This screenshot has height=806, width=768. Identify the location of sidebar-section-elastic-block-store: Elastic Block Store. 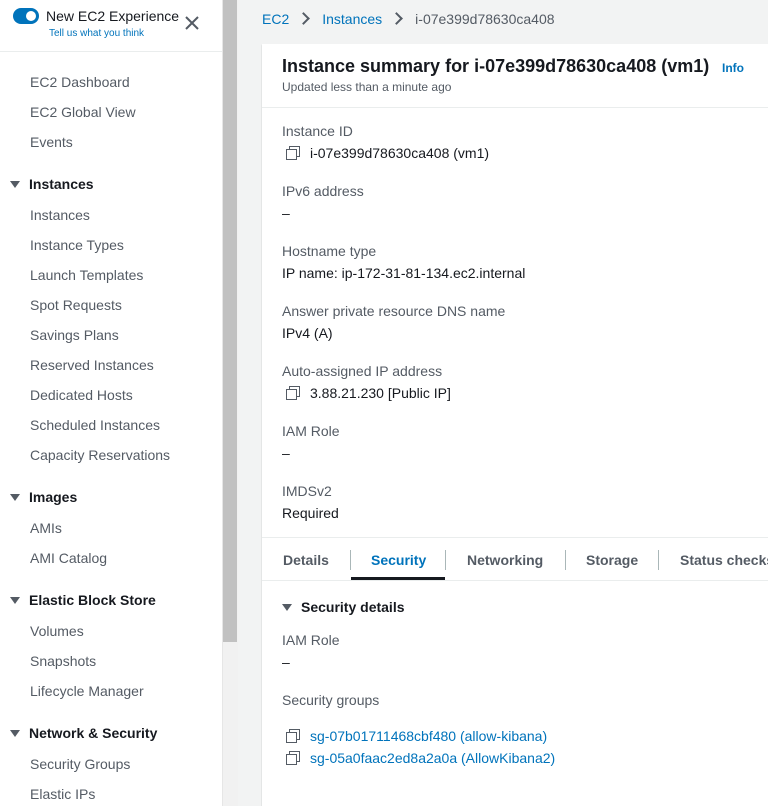
(83, 600).